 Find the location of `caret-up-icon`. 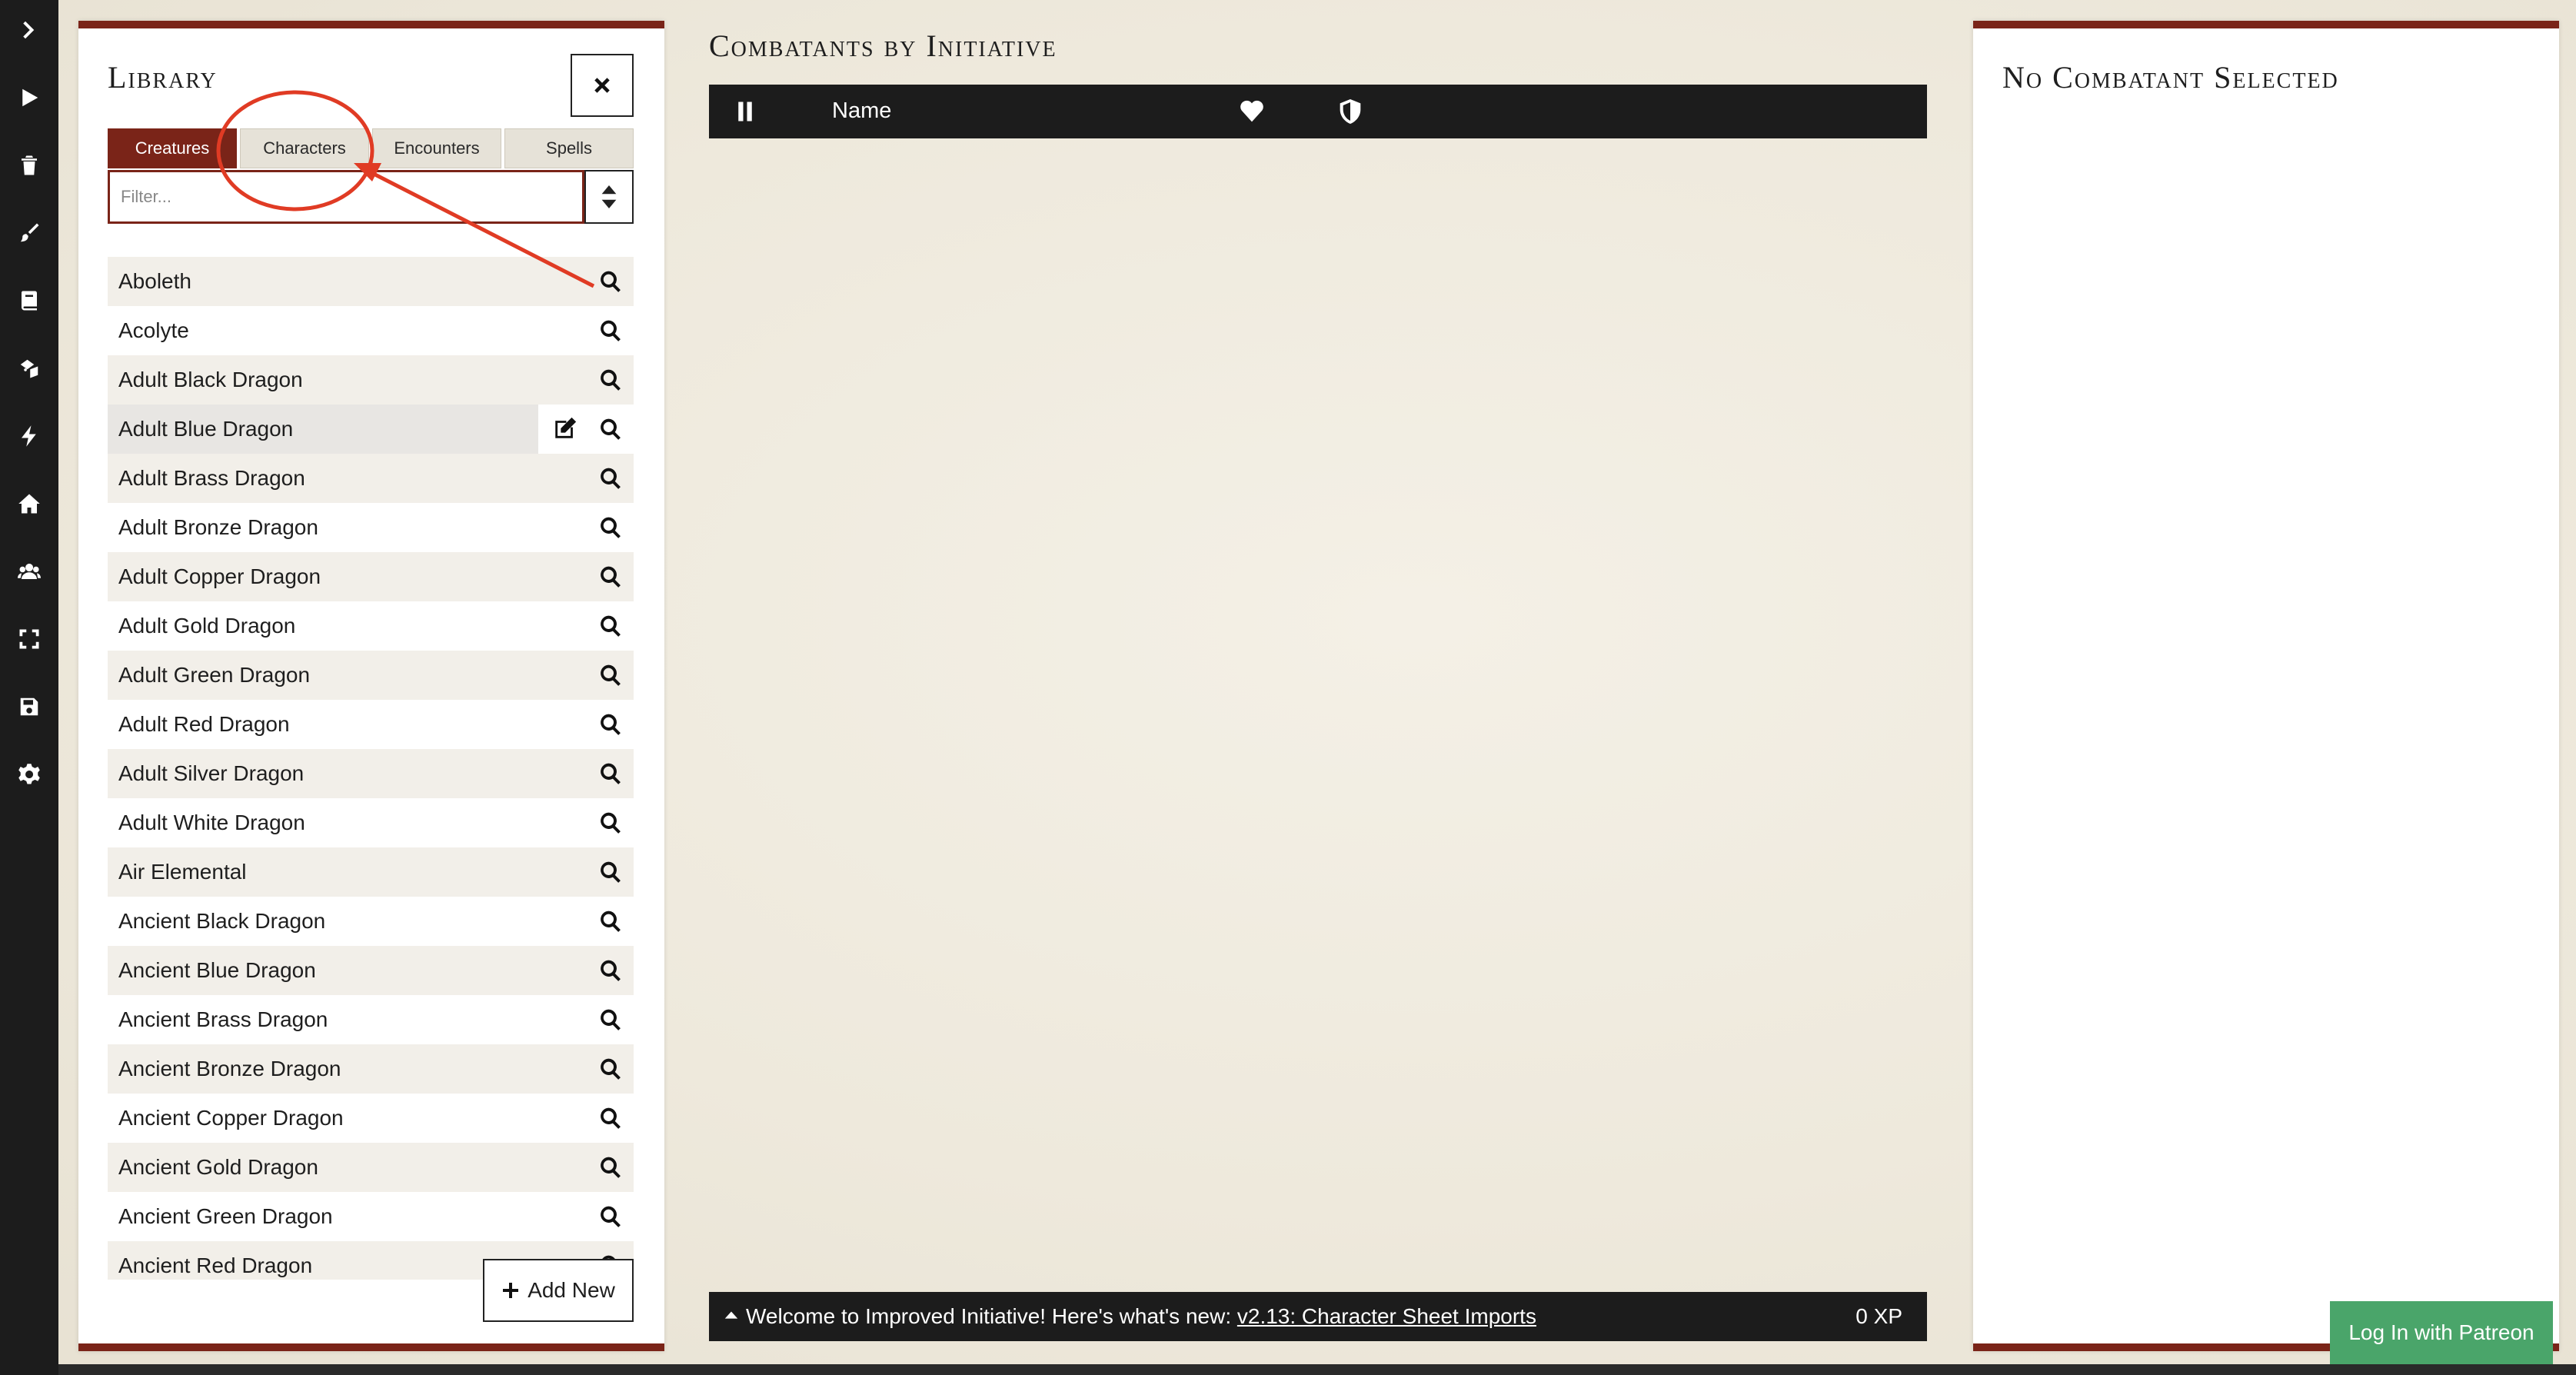

caret-up-icon is located at coordinates (731, 1315).